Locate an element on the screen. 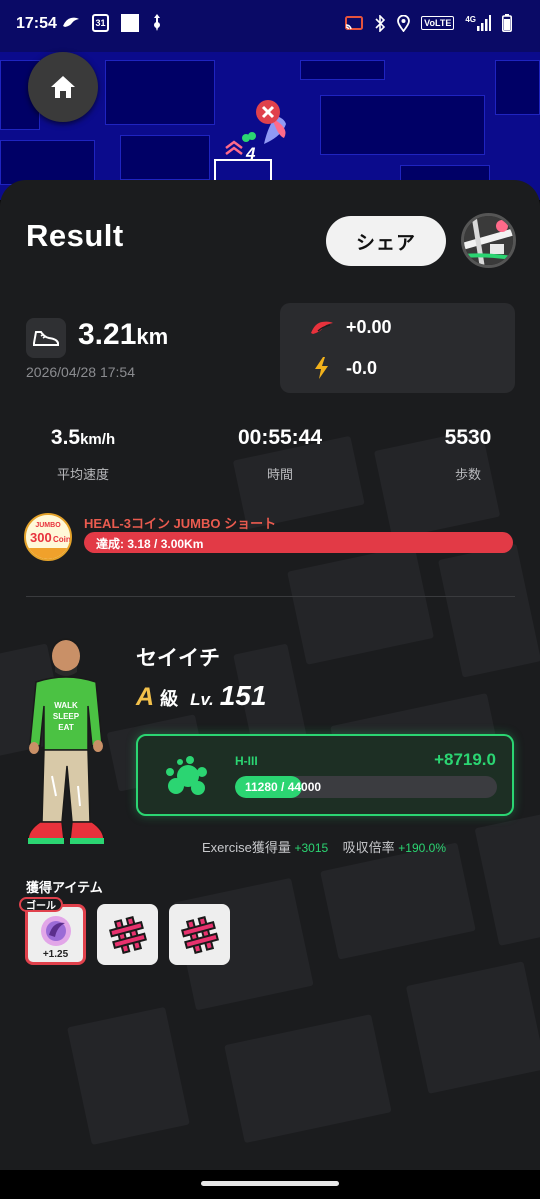  exp-info-value-2: +190.0% is located at coordinates (422, 848).